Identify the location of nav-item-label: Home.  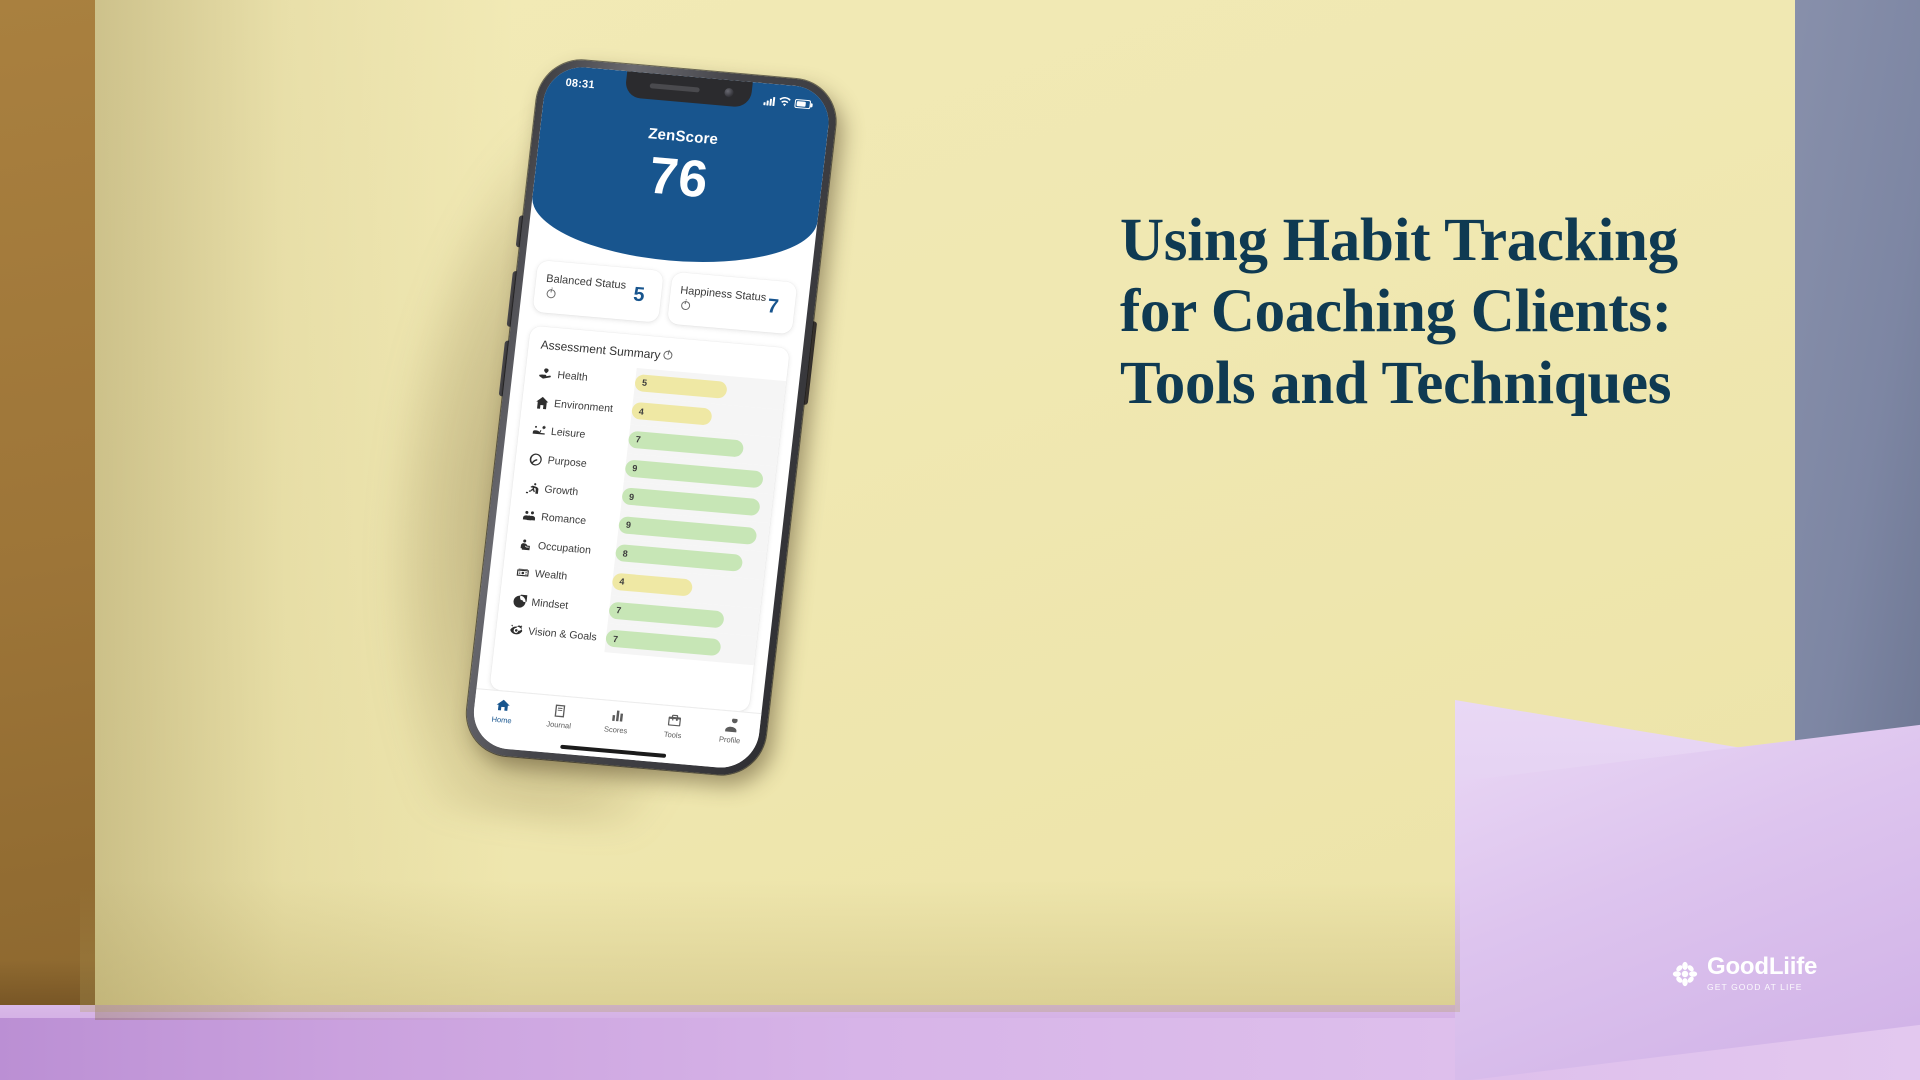
(502, 720).